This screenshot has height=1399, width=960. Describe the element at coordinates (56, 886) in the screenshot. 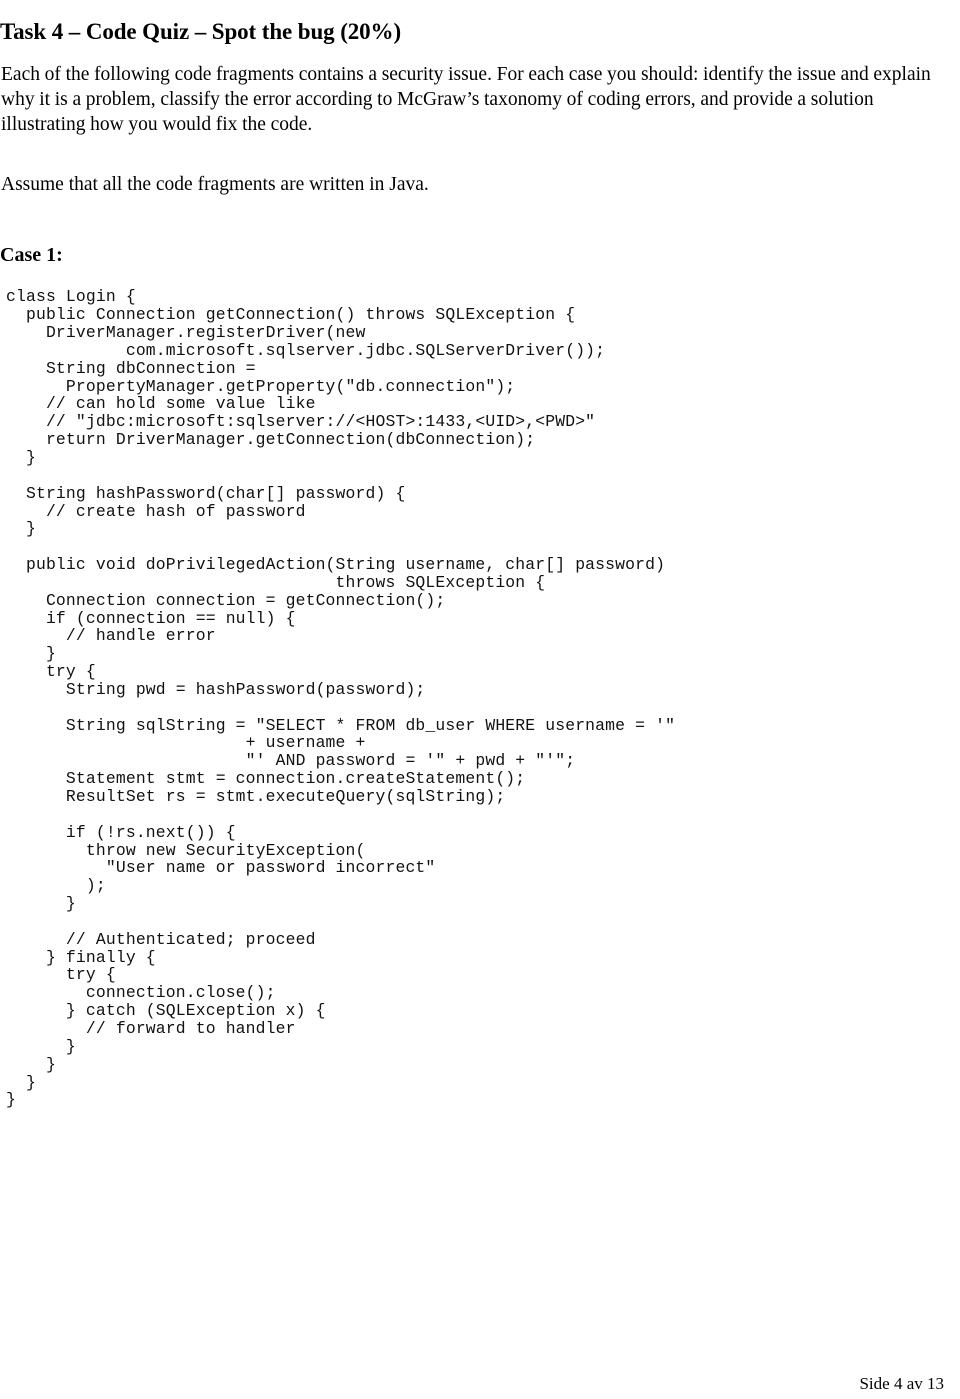

I see `code-line: );` at that location.